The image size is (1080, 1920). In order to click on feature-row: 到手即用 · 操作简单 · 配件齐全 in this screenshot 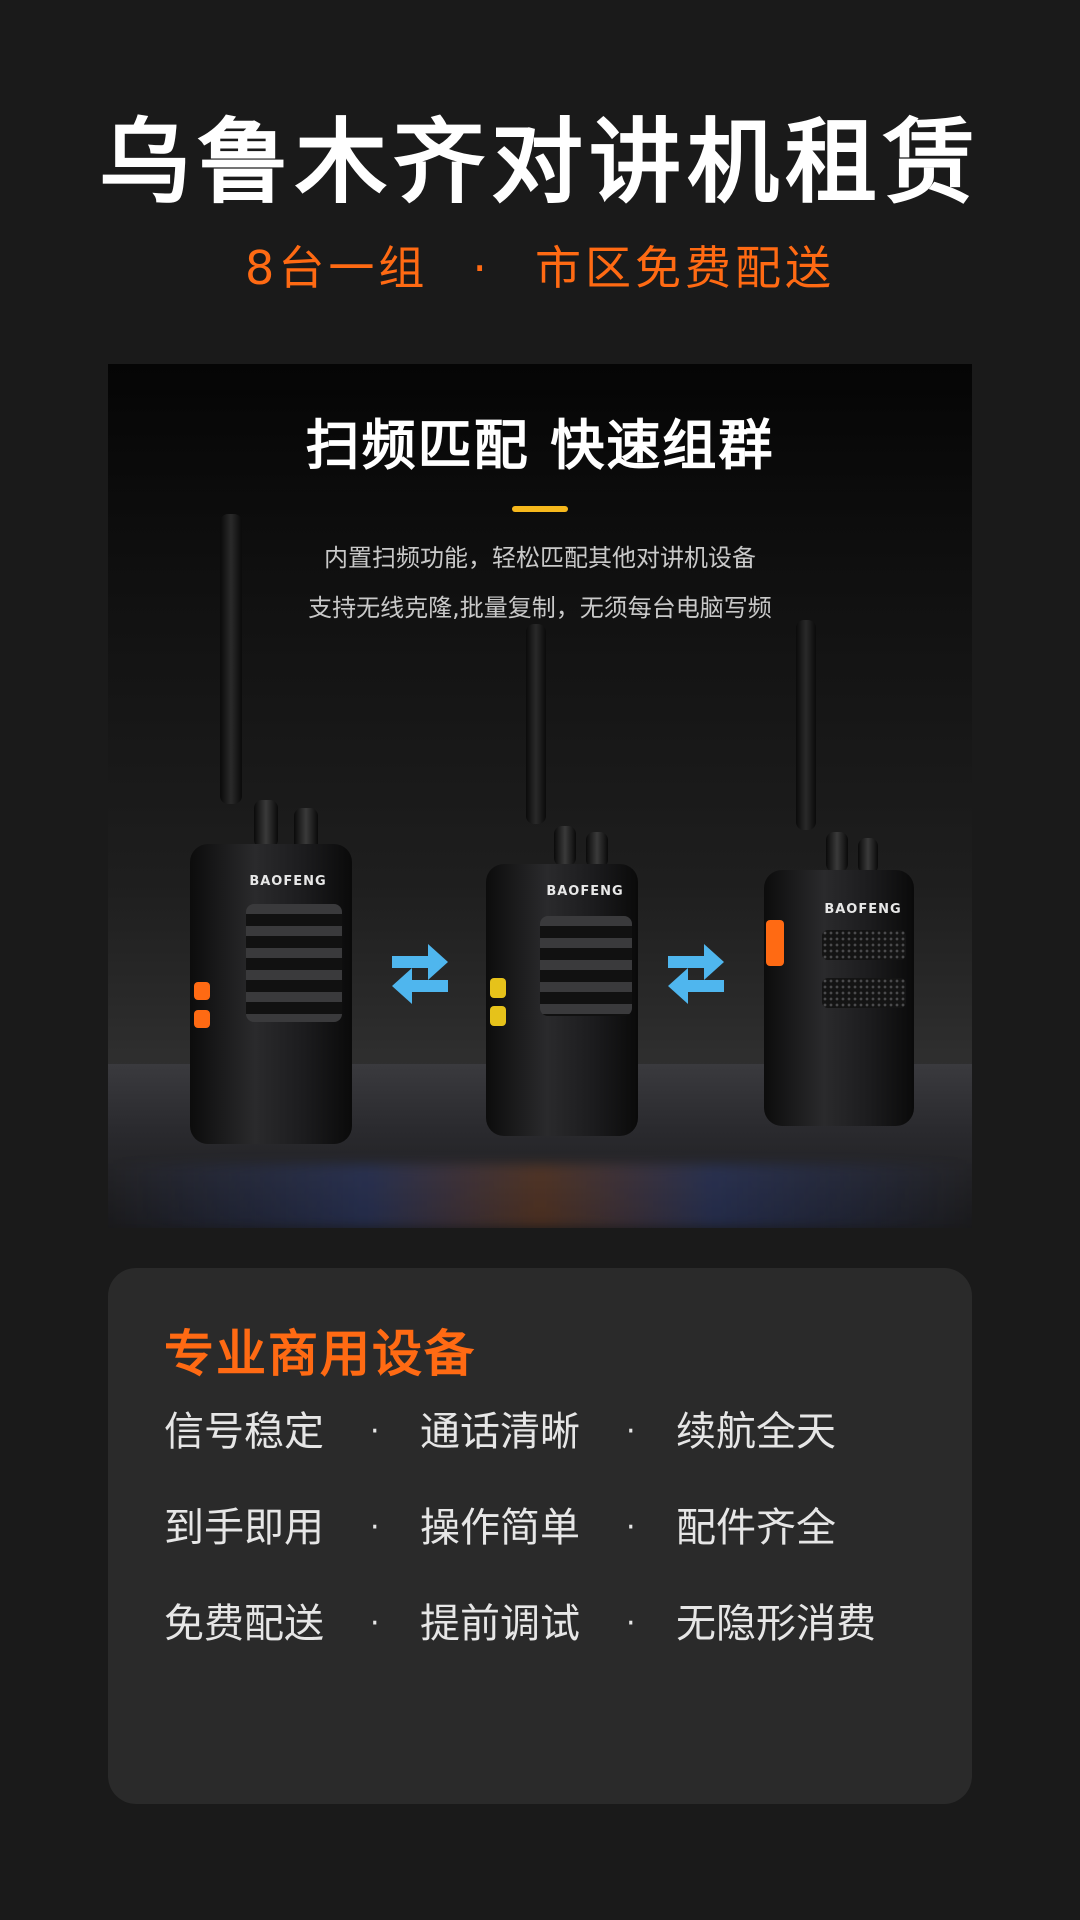, I will do `click(554, 1528)`.